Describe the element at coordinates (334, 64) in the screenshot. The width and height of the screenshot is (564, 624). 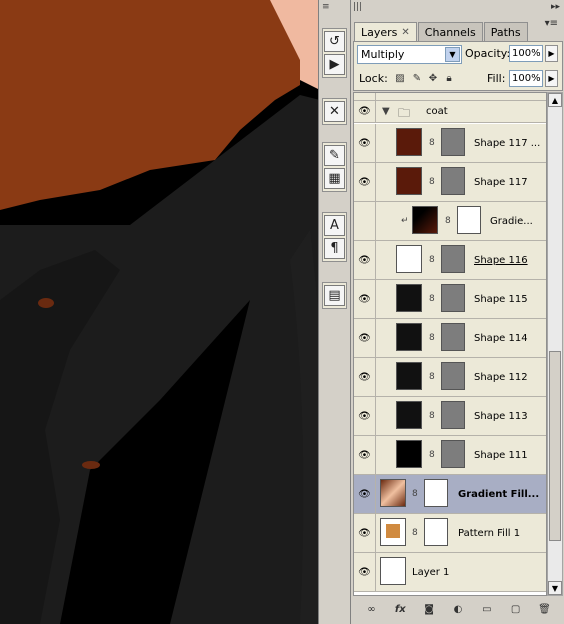
I see `actions-play-icon: ▶` at that location.